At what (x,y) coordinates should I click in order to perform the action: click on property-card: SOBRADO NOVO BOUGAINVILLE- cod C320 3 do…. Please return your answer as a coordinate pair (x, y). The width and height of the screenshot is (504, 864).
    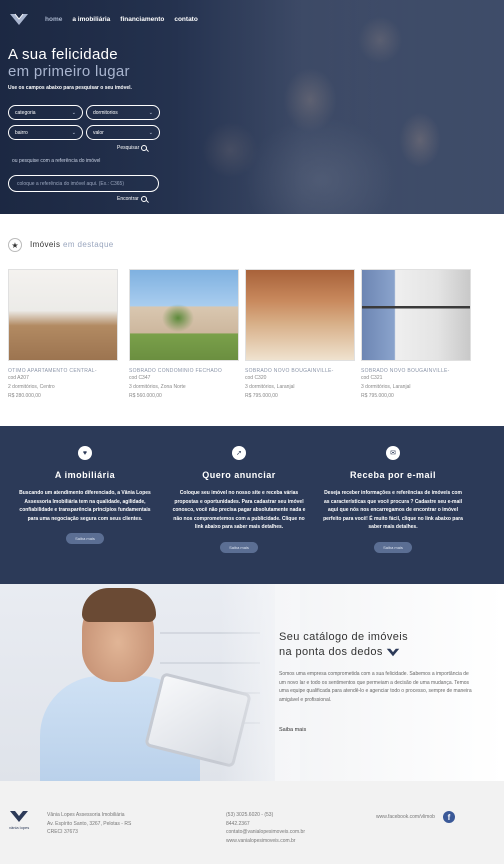
    Looking at the image, I should click on (300, 334).